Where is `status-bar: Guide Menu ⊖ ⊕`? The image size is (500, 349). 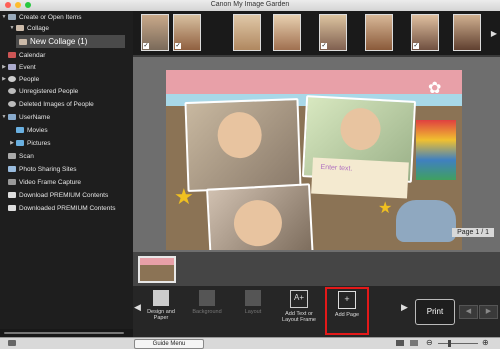 status-bar: Guide Menu ⊖ ⊕ is located at coordinates (250, 343).